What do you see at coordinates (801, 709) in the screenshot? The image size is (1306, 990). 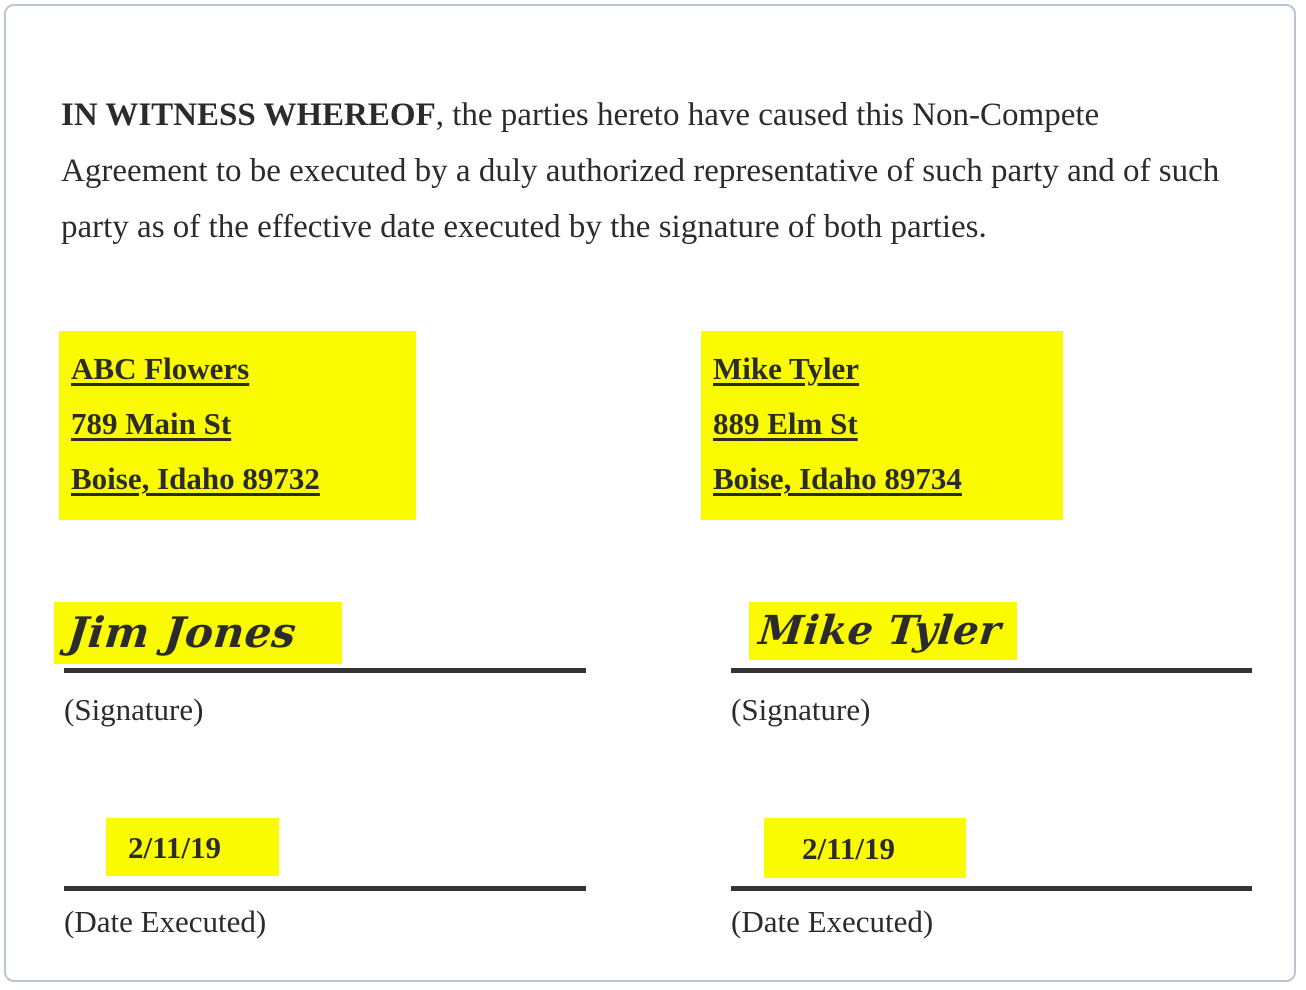 I see `signature-caption-right: (Signature)` at bounding box center [801, 709].